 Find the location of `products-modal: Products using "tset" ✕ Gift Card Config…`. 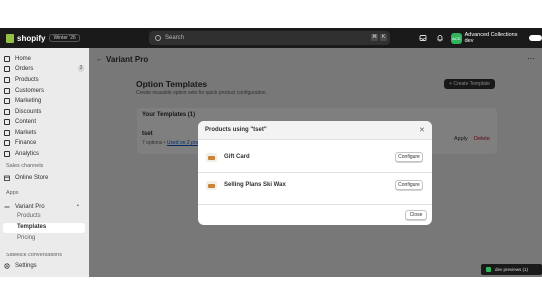

products-modal: Products using "tset" ✕ Gift Card Config… is located at coordinates (315, 173).